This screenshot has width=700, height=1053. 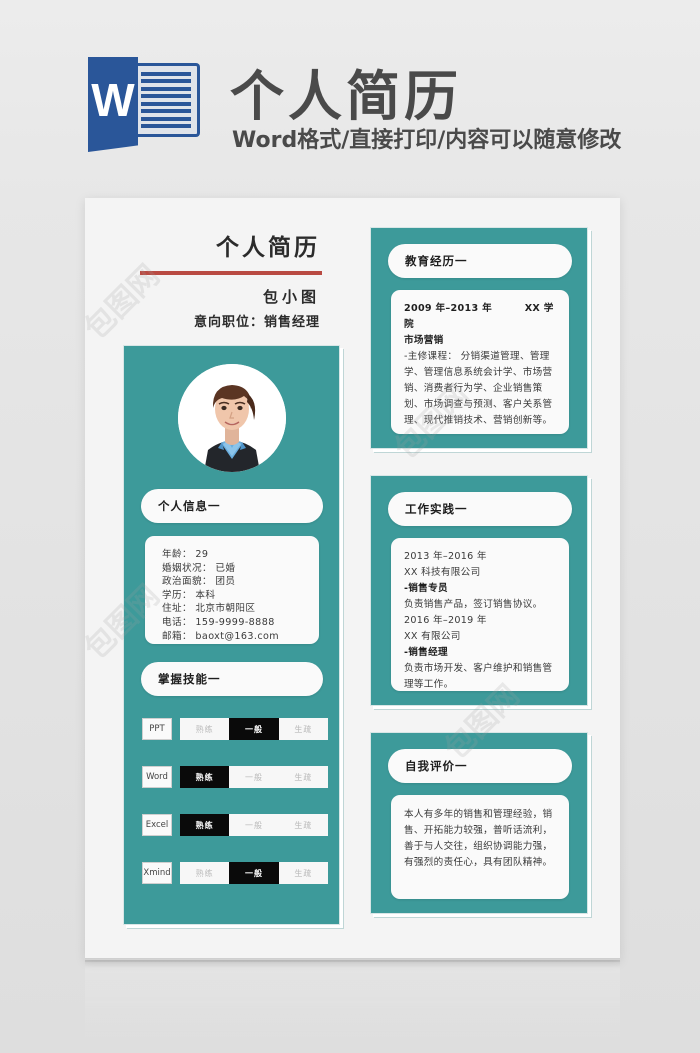 I want to click on education-period-row: 2009 年–2013 年 XX 学院, so click(x=481, y=317).